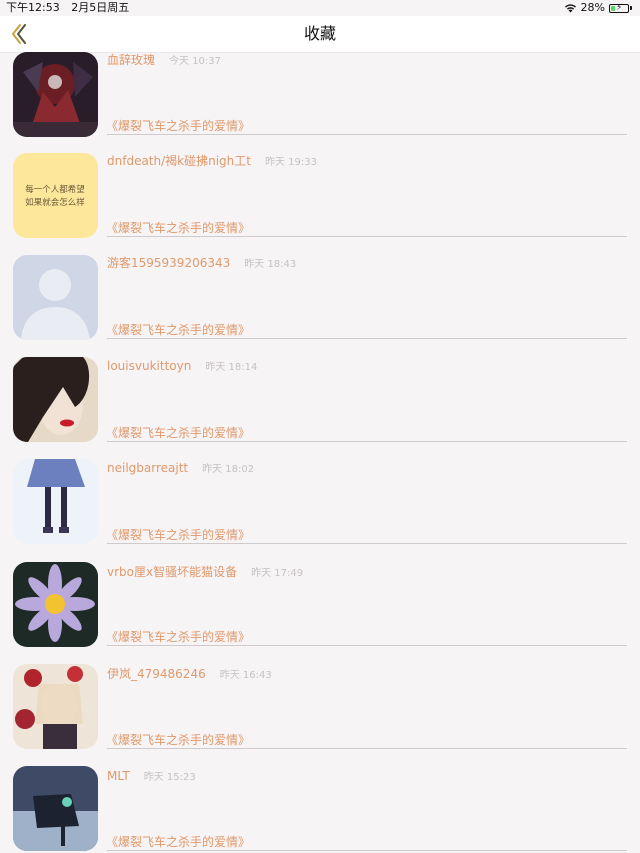 The image size is (640, 853). I want to click on charging-bolt-icon: ⚡, so click(619, 7).